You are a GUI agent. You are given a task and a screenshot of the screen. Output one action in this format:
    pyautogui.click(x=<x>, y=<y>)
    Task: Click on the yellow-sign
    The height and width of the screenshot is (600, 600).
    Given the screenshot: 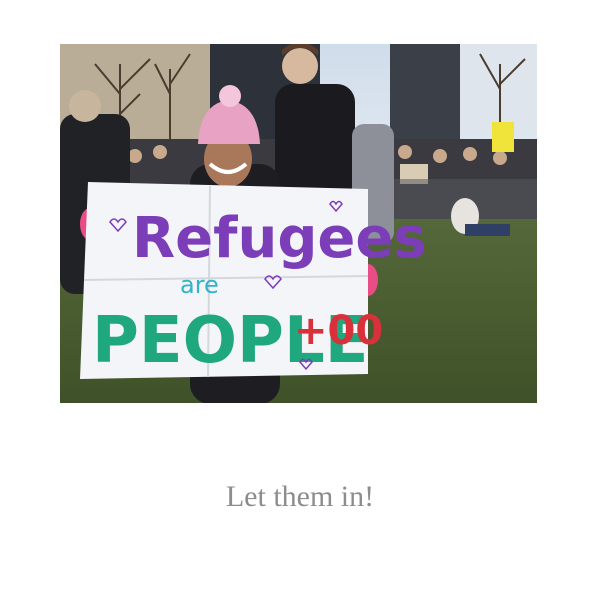 What is the action you would take?
    pyautogui.click(x=503, y=137)
    